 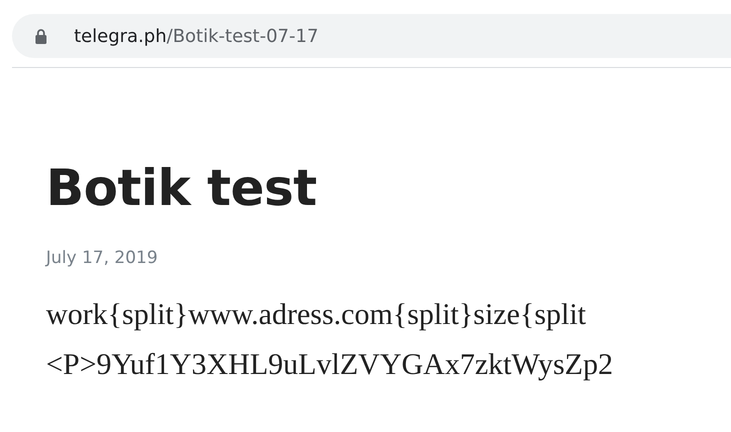 I want to click on article-title: Botik test, so click(x=182, y=188).